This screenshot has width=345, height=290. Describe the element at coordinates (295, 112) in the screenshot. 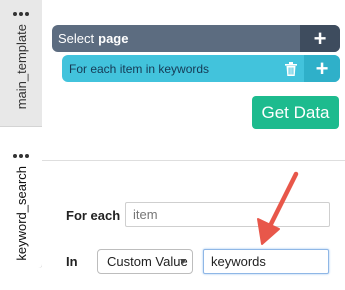

I see `get-data-button: Get Data` at that location.